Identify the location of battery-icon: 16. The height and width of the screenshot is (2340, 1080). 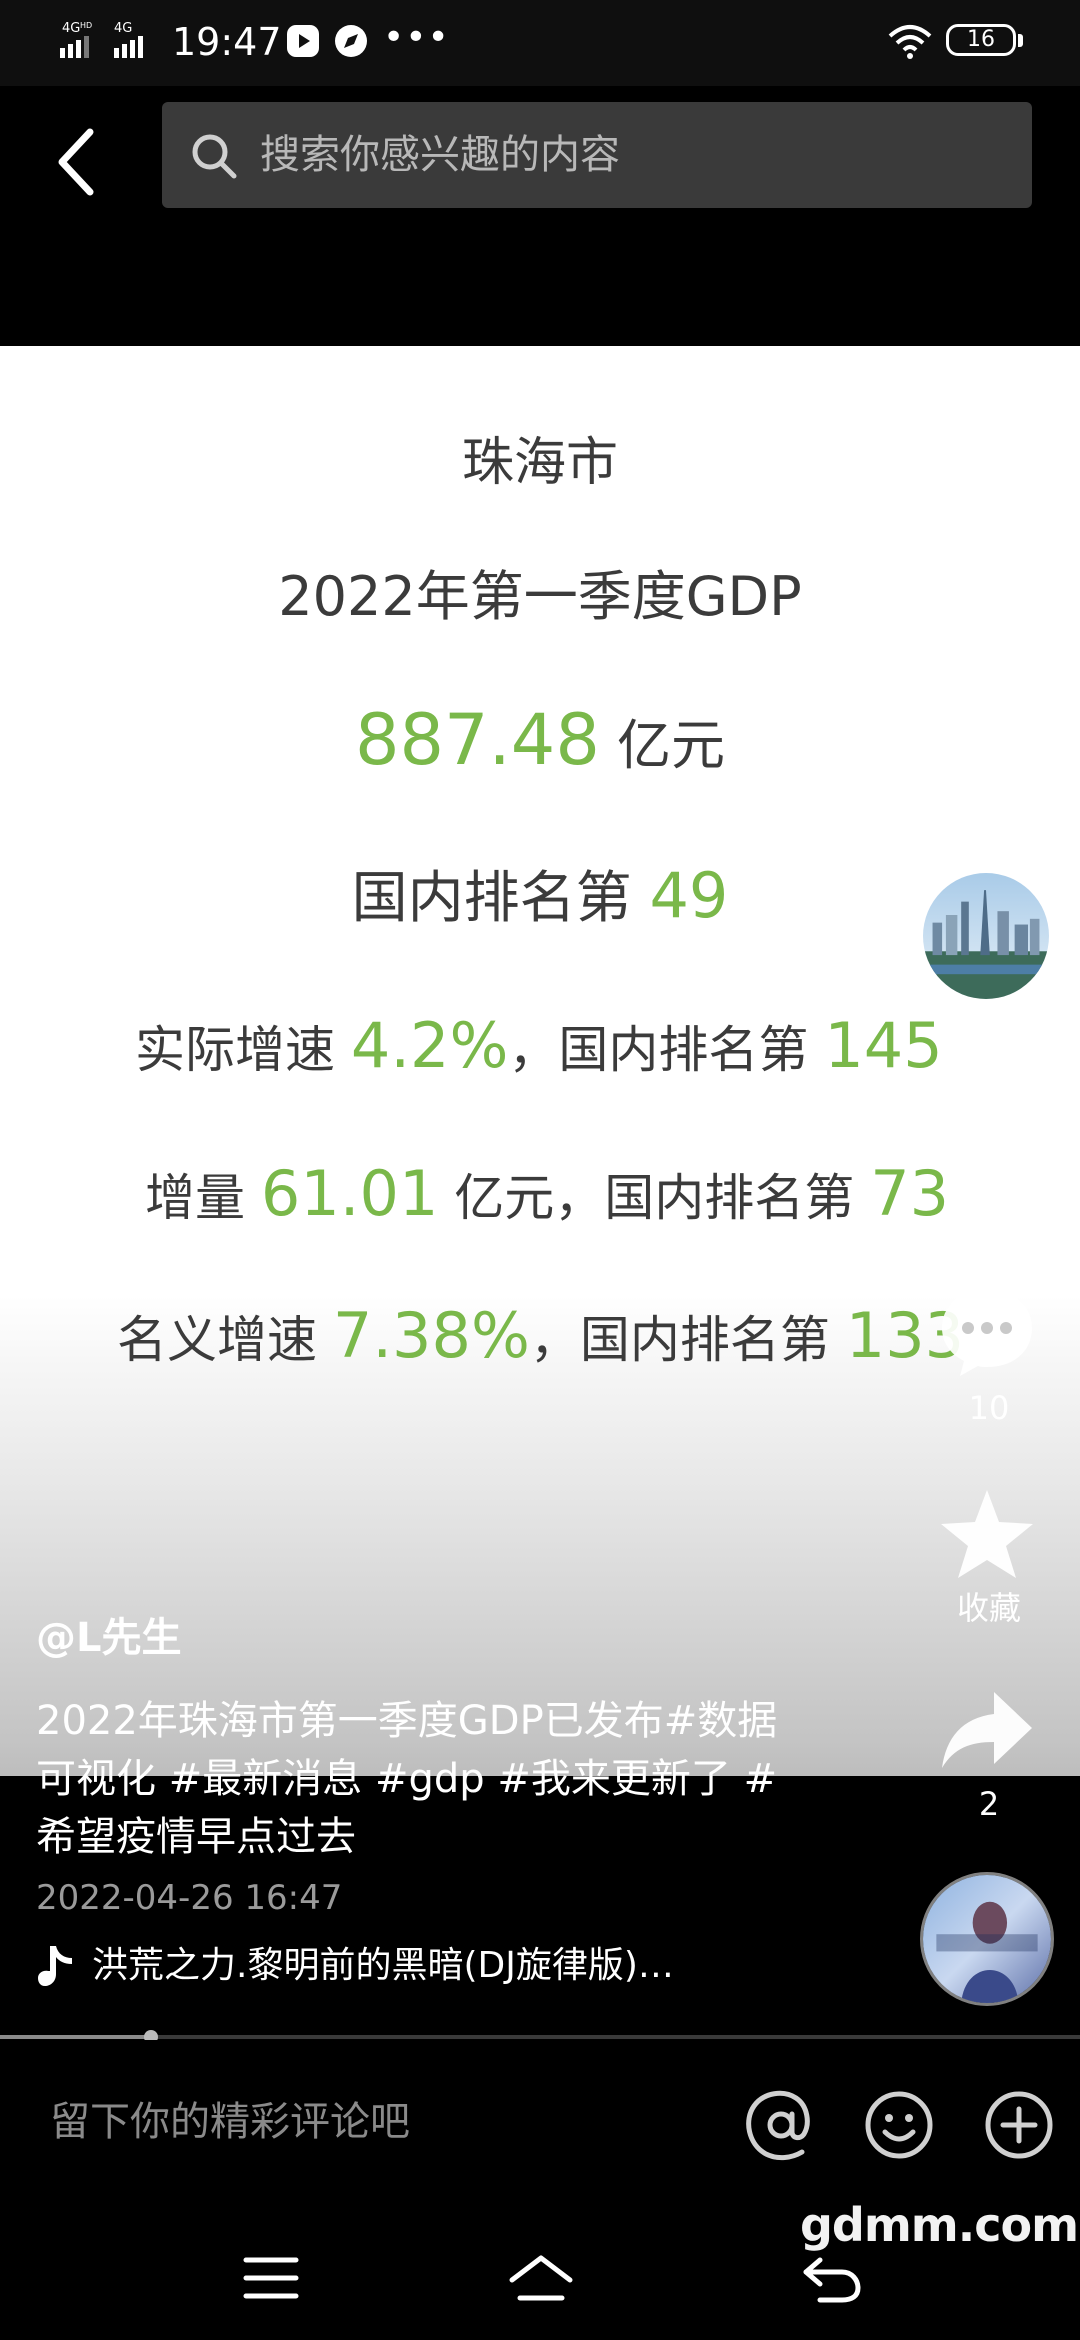
(981, 40).